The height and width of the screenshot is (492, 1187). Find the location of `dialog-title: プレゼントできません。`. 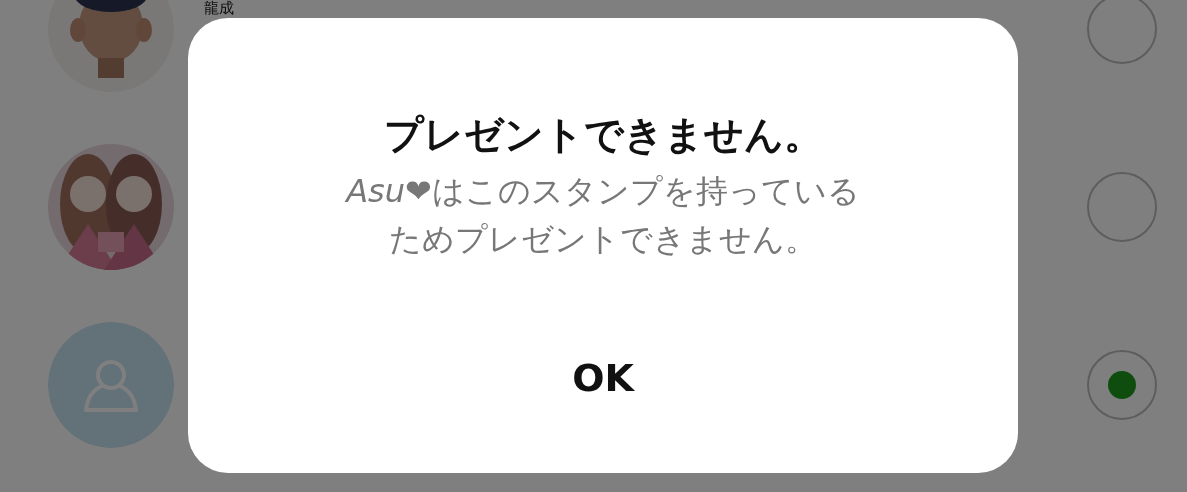

dialog-title: プレゼントできません。 is located at coordinates (603, 135).